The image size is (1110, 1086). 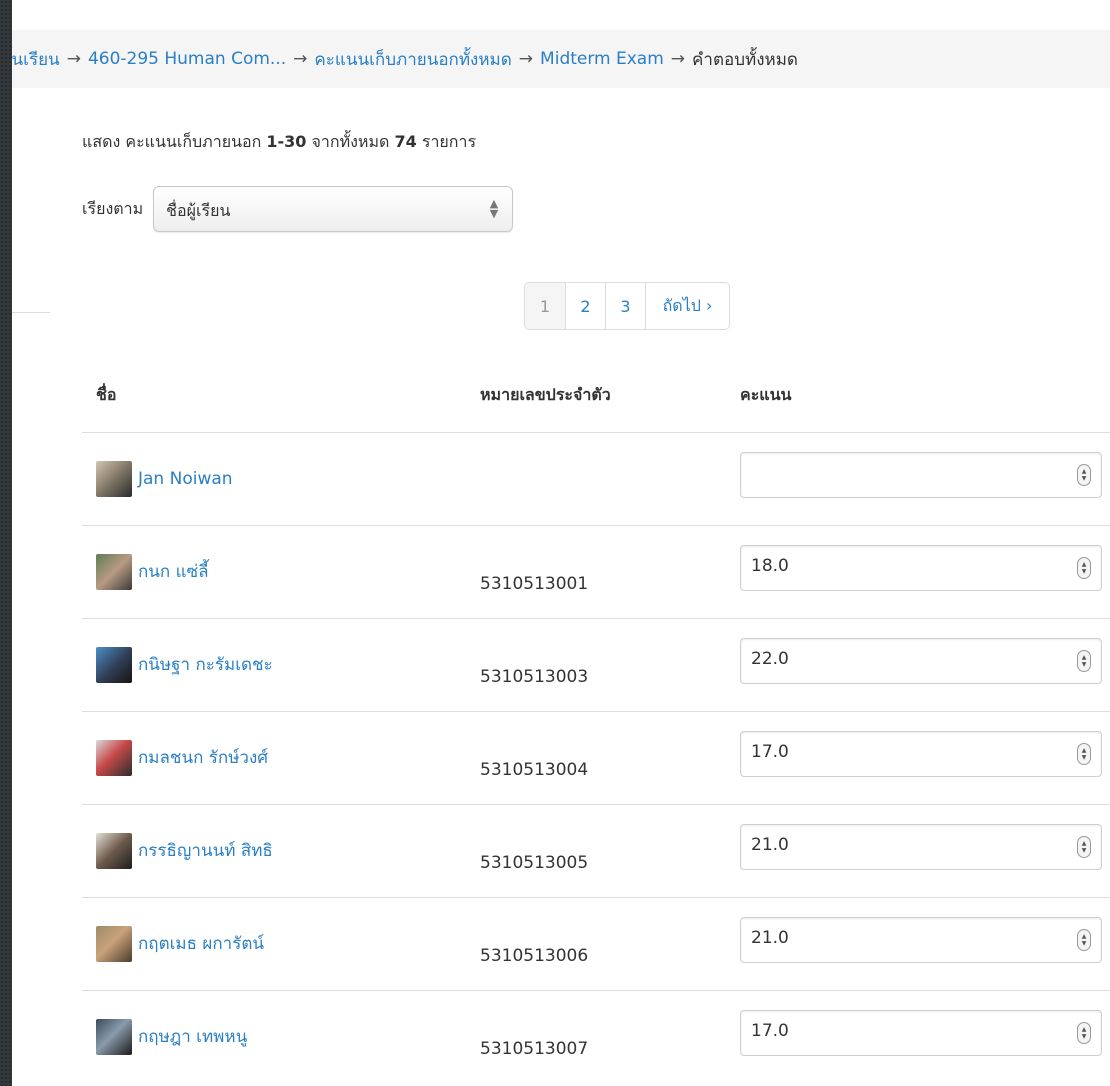 What do you see at coordinates (770, 658) in the screenshot?
I see `score-value: 22.0` at bounding box center [770, 658].